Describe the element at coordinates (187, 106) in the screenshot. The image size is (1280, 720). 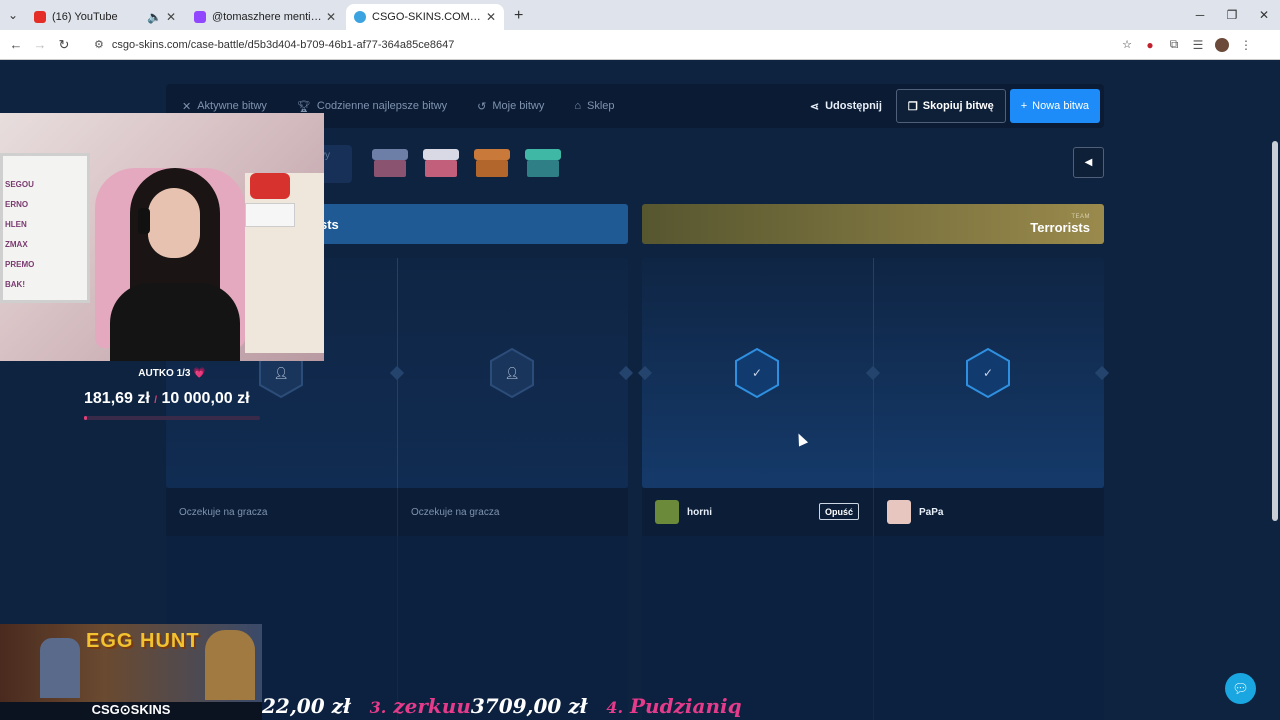
I see `swords-icon: ✕` at that location.